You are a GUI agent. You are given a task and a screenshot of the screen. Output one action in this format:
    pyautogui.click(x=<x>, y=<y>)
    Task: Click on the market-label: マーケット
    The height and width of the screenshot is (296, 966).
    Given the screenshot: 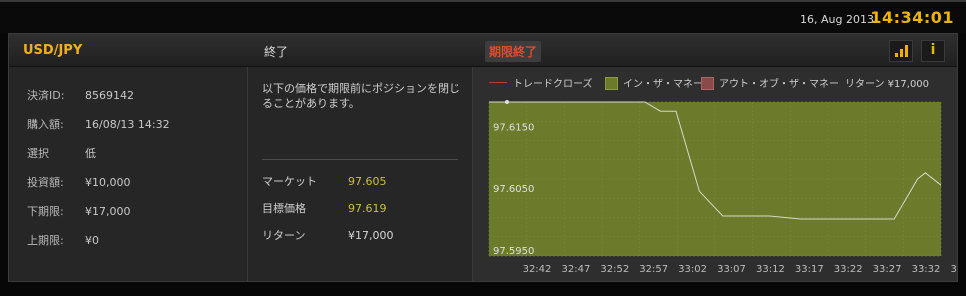 What is the action you would take?
    pyautogui.click(x=289, y=181)
    